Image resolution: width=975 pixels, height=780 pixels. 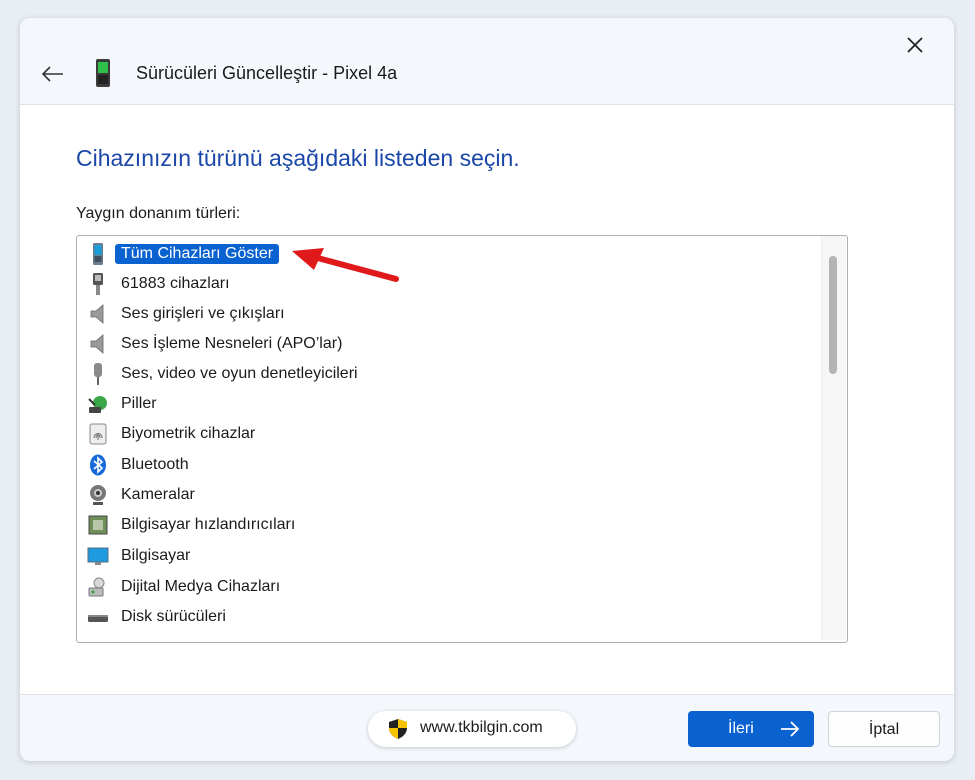 I want to click on title-bar: Sürücüleri Güncelleştir - Pixel 4a, so click(x=487, y=61).